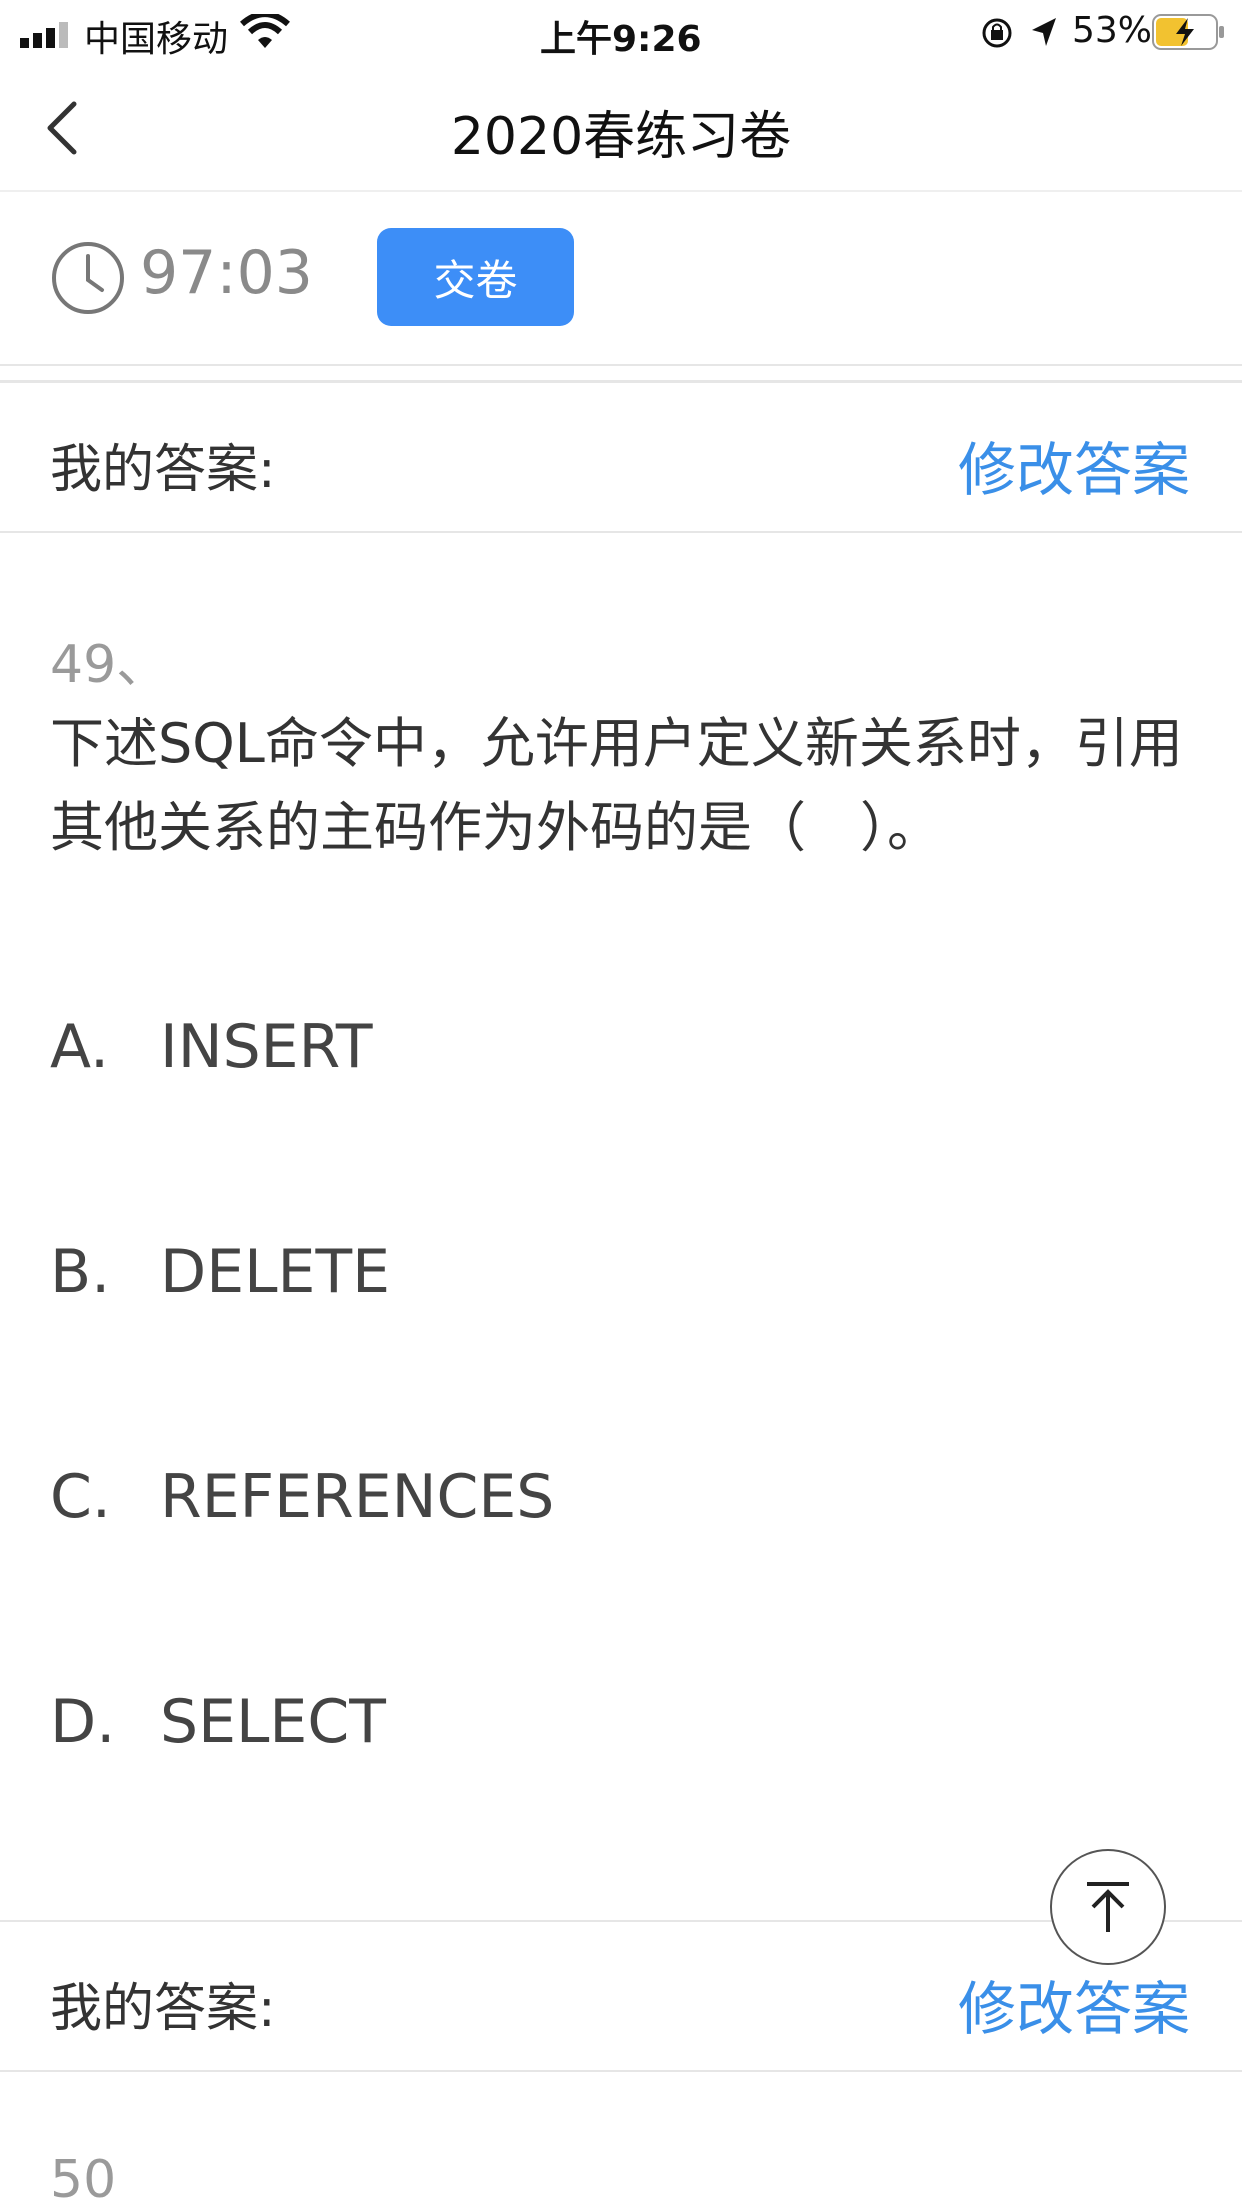 Image resolution: width=1242 pixels, height=2210 pixels. What do you see at coordinates (475, 277) in the screenshot?
I see `submit-button: 交卷` at bounding box center [475, 277].